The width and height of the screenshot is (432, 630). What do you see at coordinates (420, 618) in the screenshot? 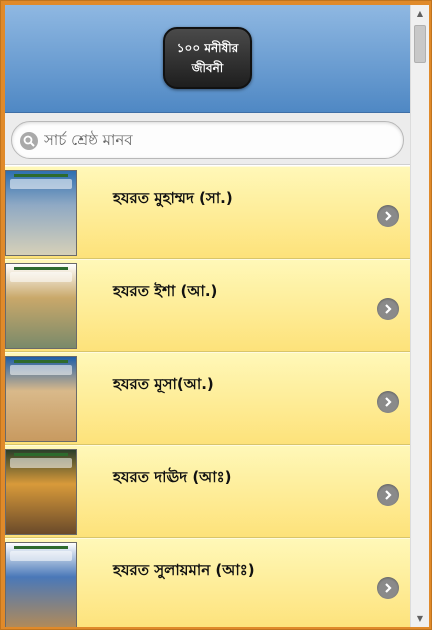
I see `scroll-down-arrow-icon: ▼` at bounding box center [420, 618].